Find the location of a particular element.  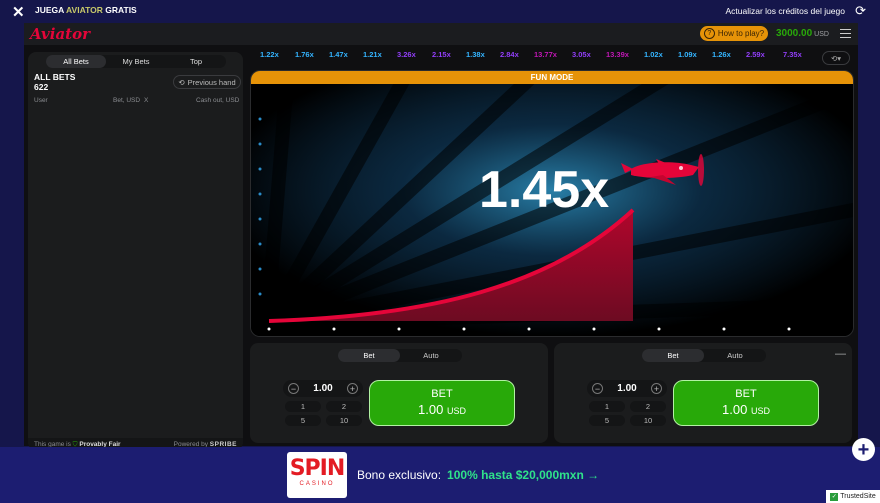

col-cashout: Cash out, USD is located at coordinates (218, 100).